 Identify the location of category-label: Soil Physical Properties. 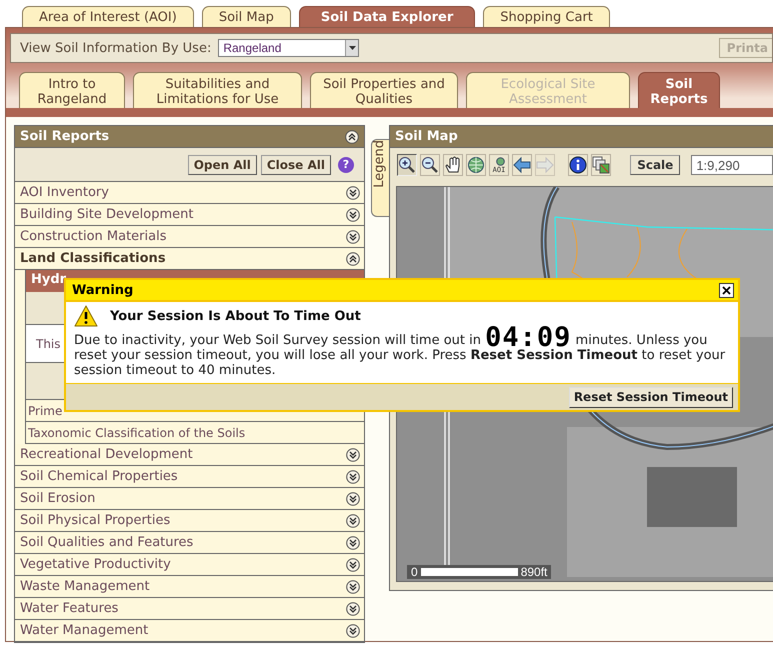
(95, 520).